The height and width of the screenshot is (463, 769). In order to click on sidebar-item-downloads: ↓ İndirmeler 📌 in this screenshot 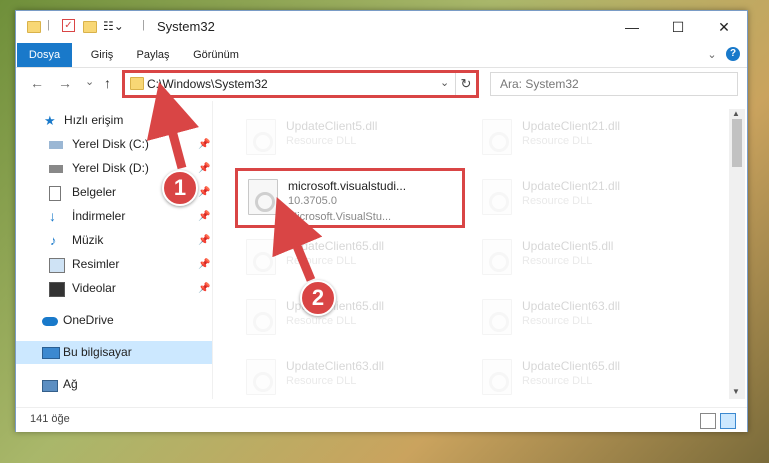, I will do `click(114, 216)`.